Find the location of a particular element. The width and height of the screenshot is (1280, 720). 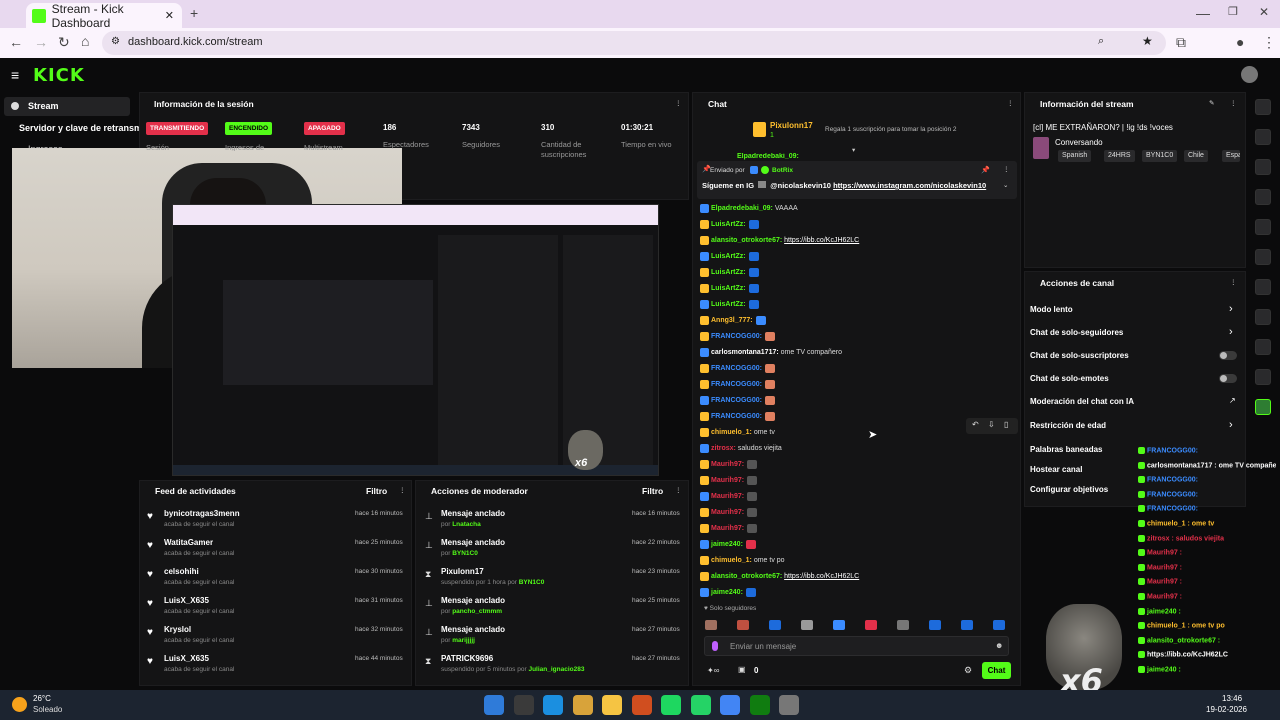

mod-action-who: marijjjjj is located at coordinates (463, 640).